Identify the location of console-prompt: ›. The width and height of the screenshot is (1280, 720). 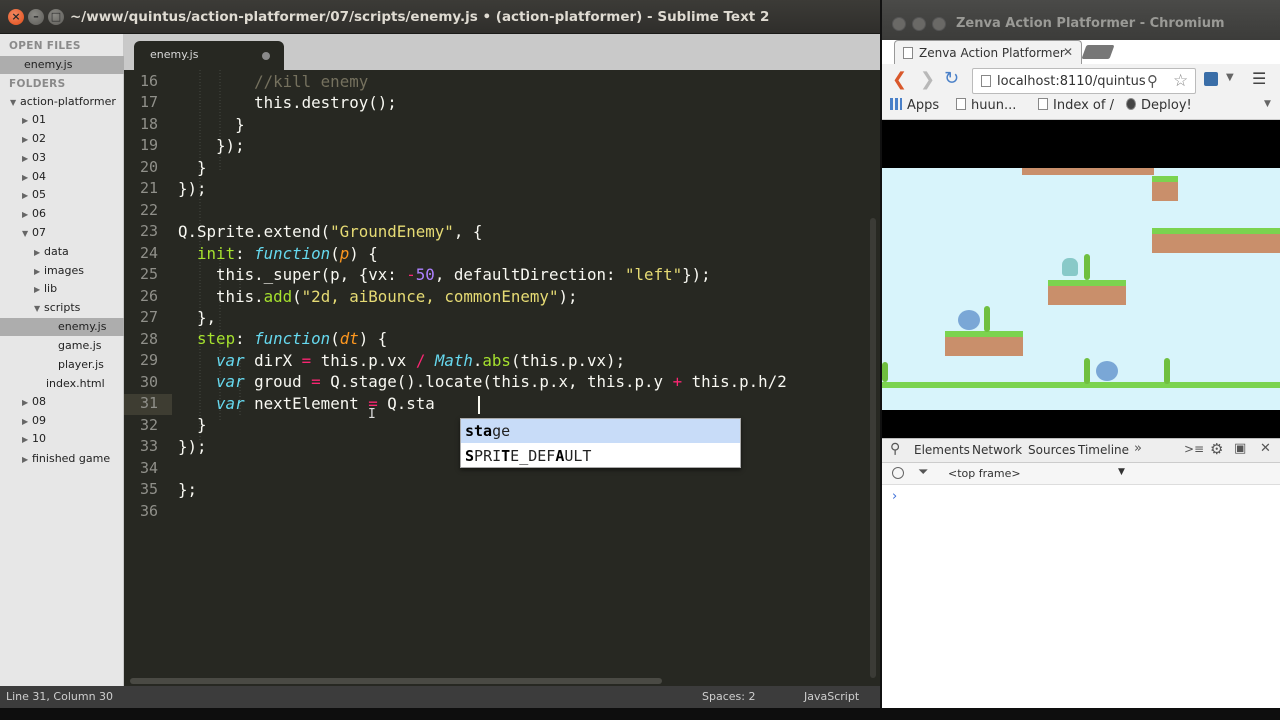
(894, 496).